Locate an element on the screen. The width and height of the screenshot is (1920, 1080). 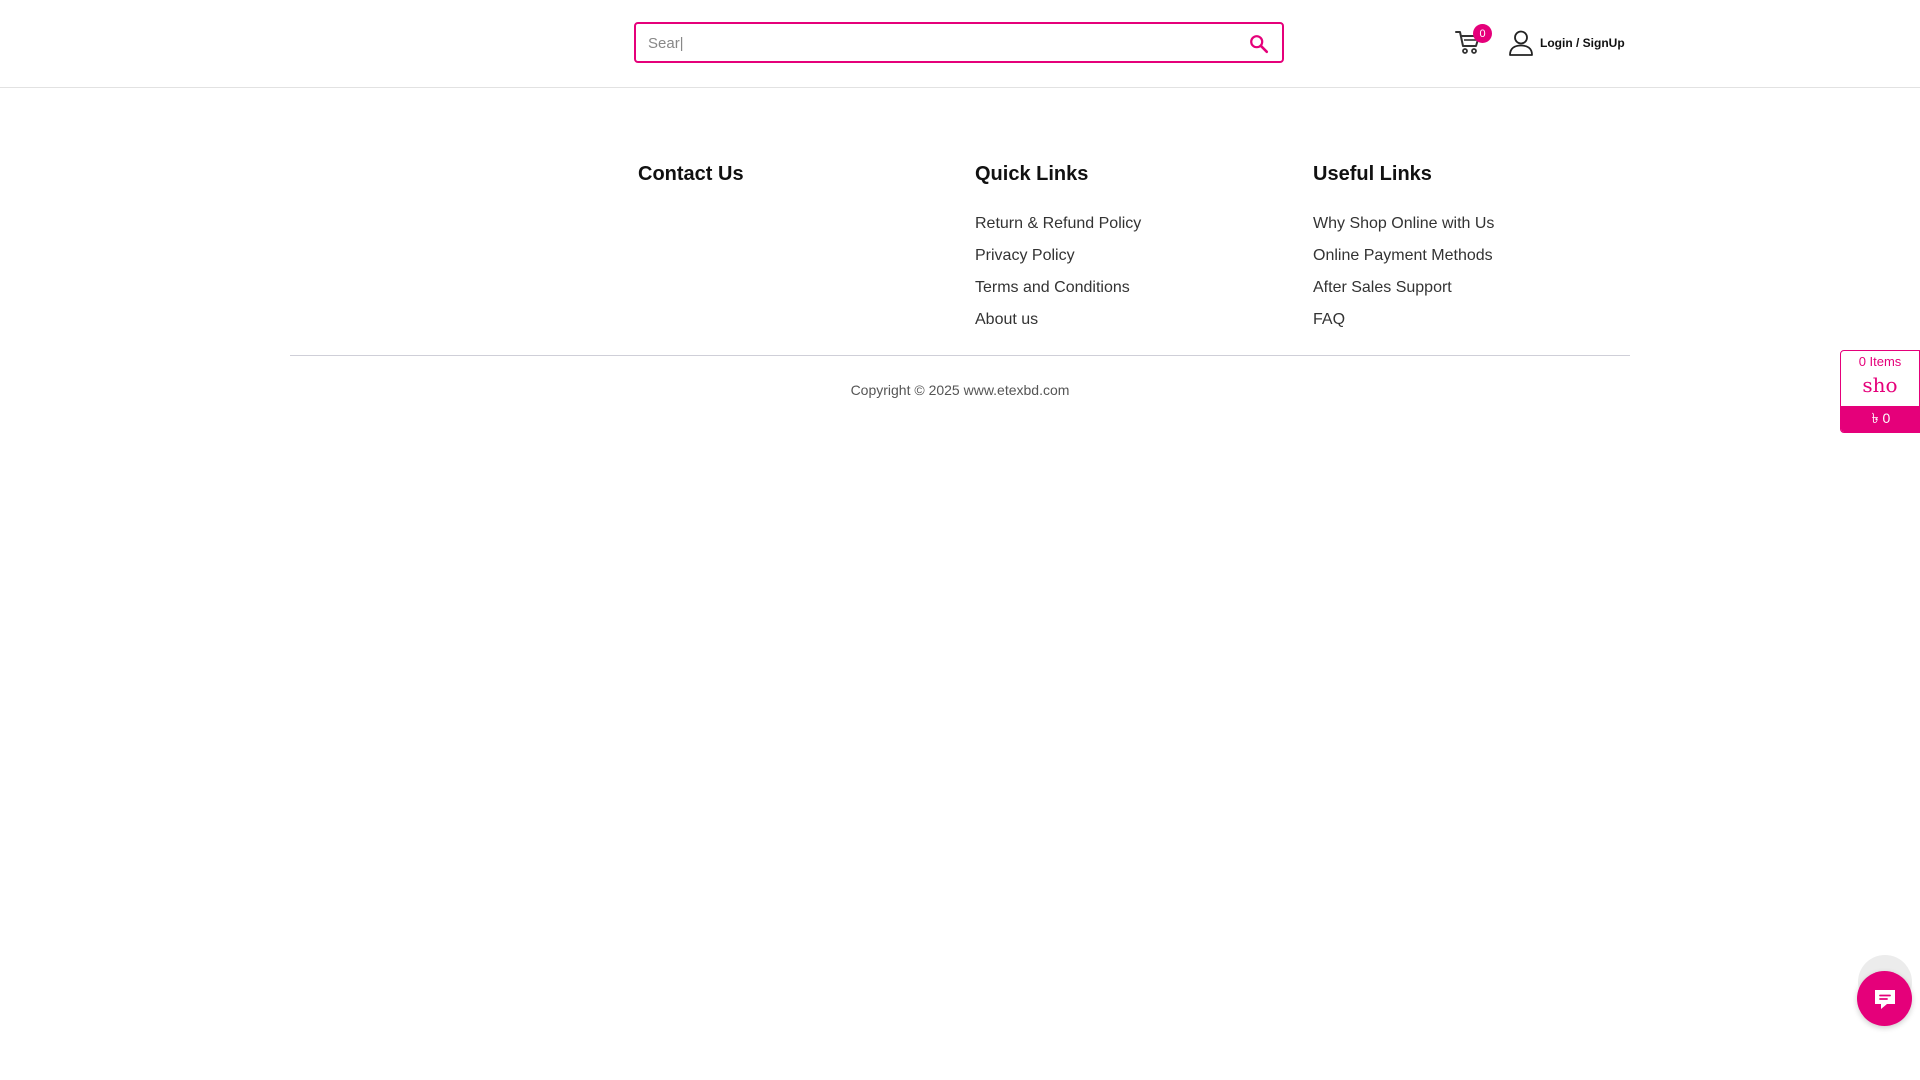
useful-links-title: Useful Links is located at coordinates (1372, 174).